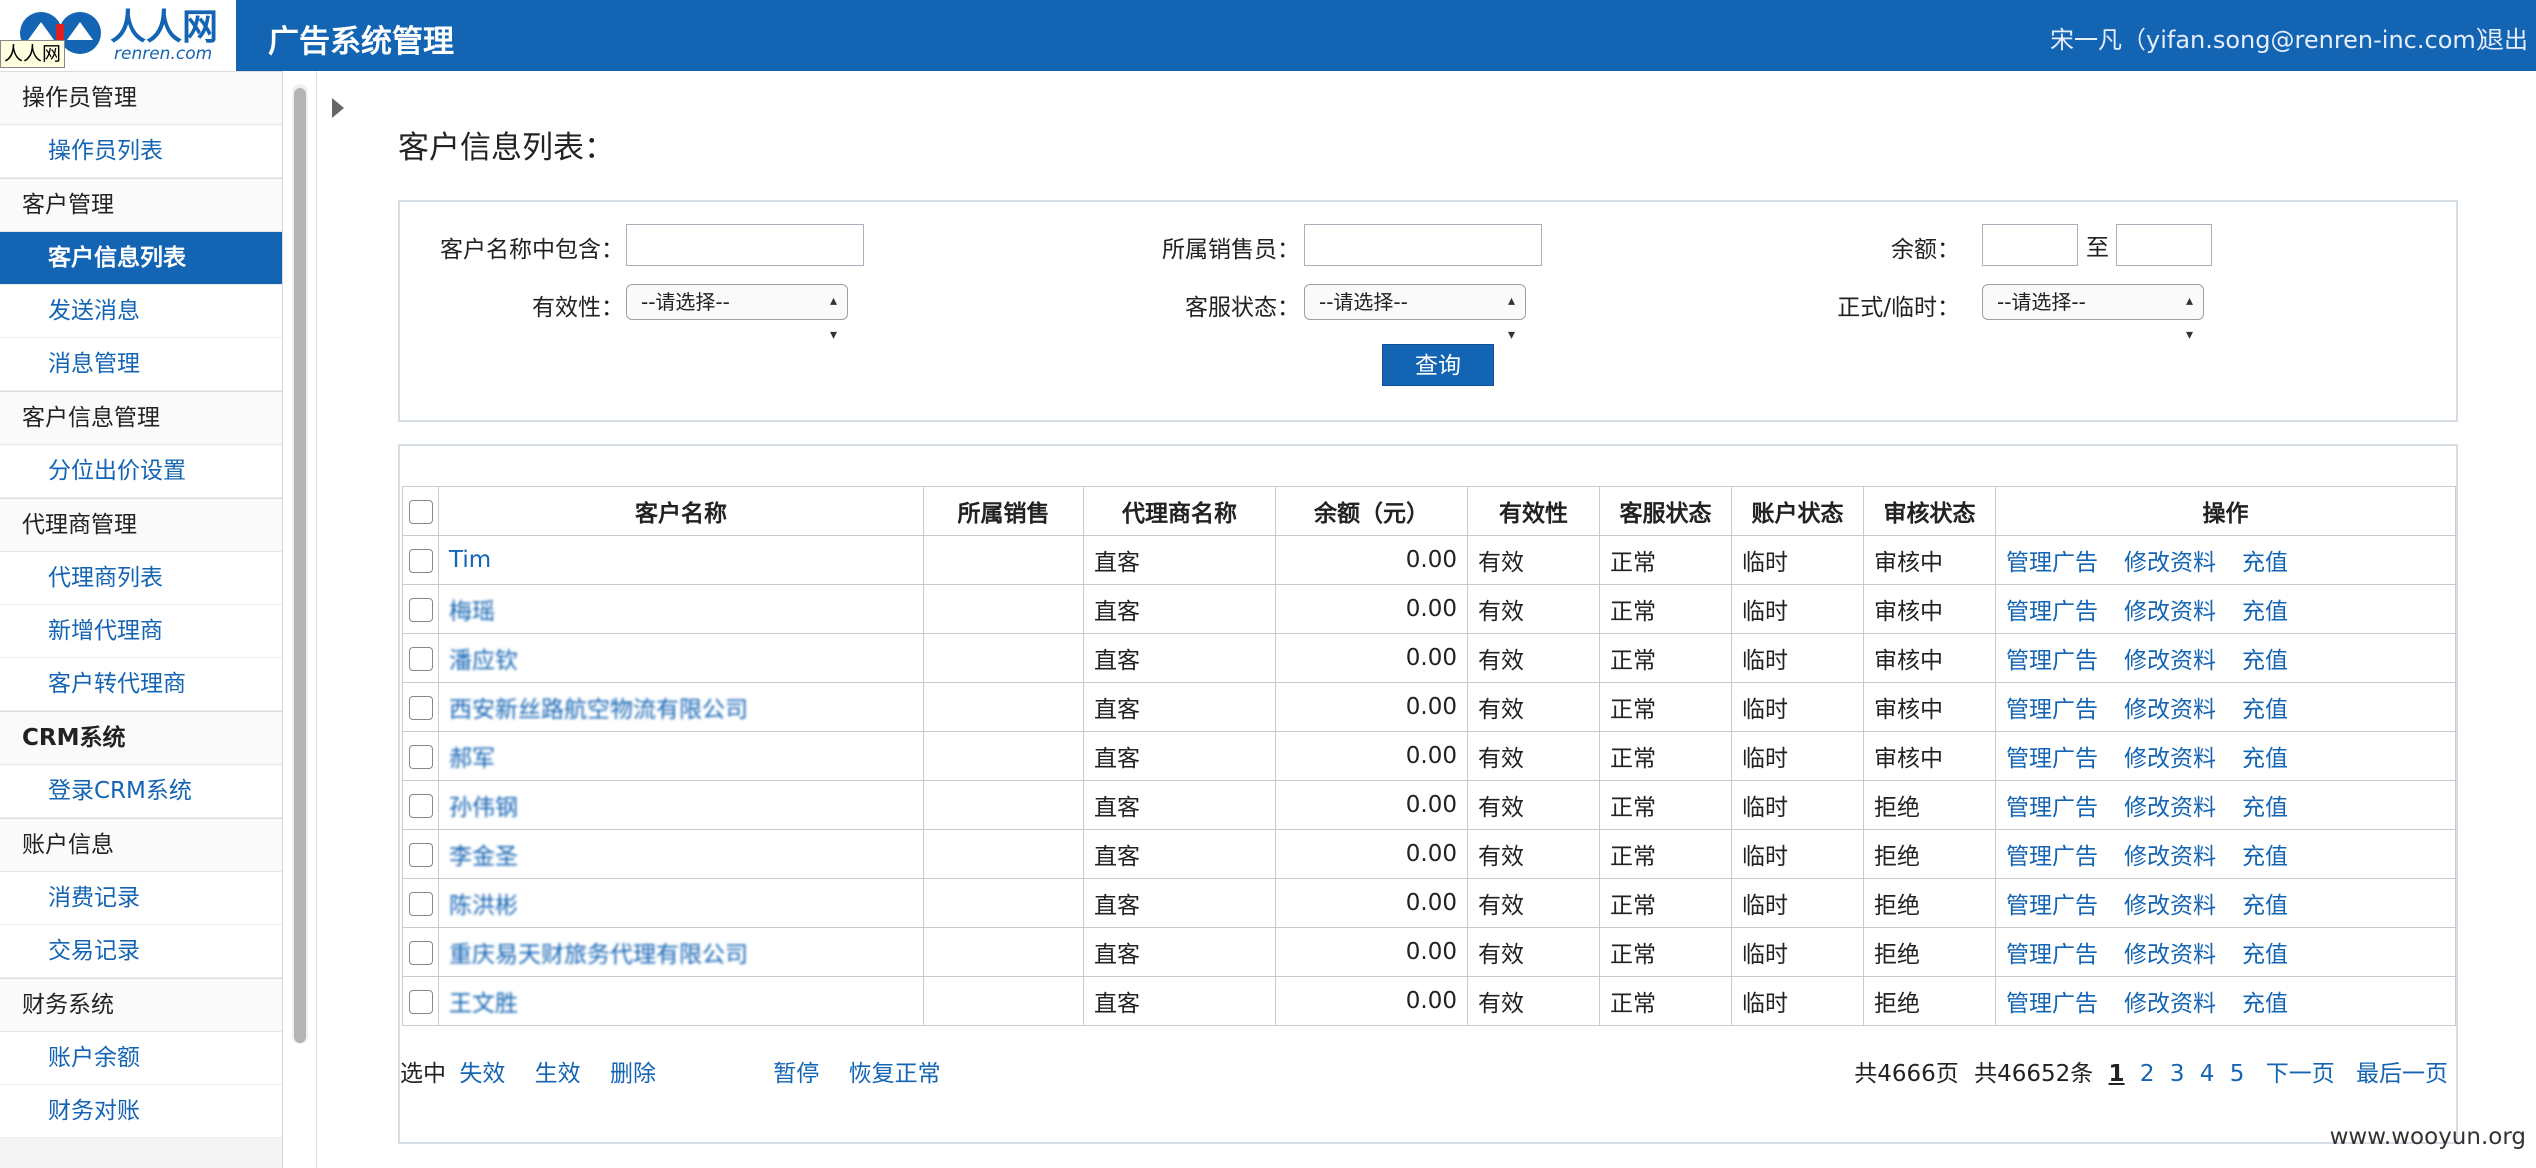  Describe the element at coordinates (141, 1005) in the screenshot. I see `sidebar-section-finance: 财务系统` at that location.